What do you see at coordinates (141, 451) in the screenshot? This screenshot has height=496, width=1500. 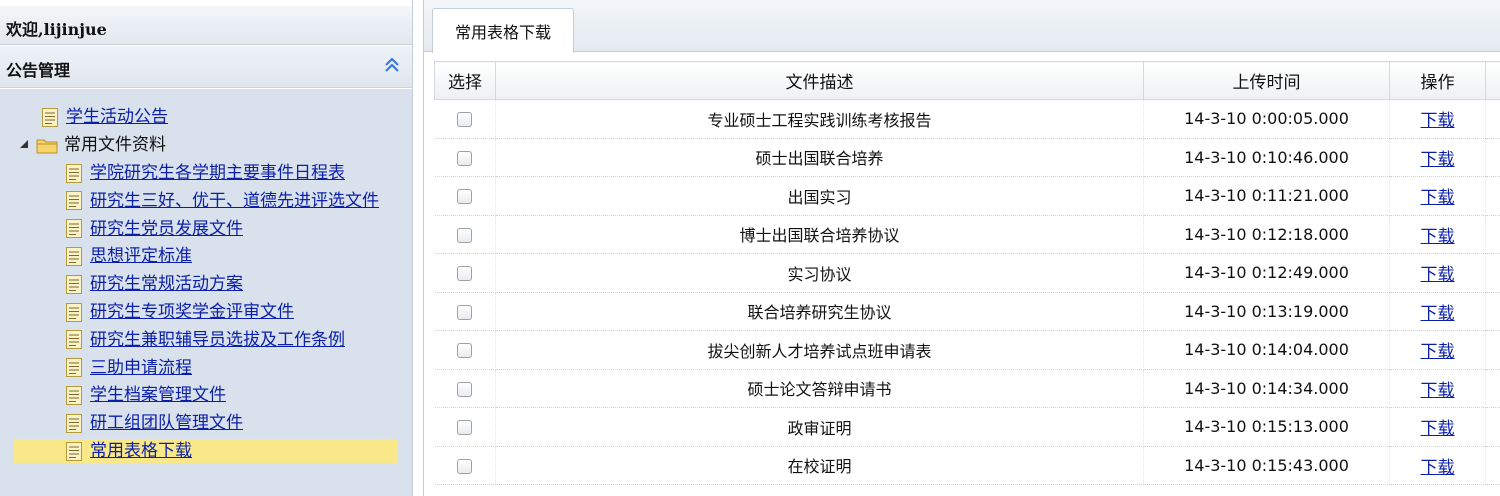 I see `tree-item-label: 常用表格下载` at bounding box center [141, 451].